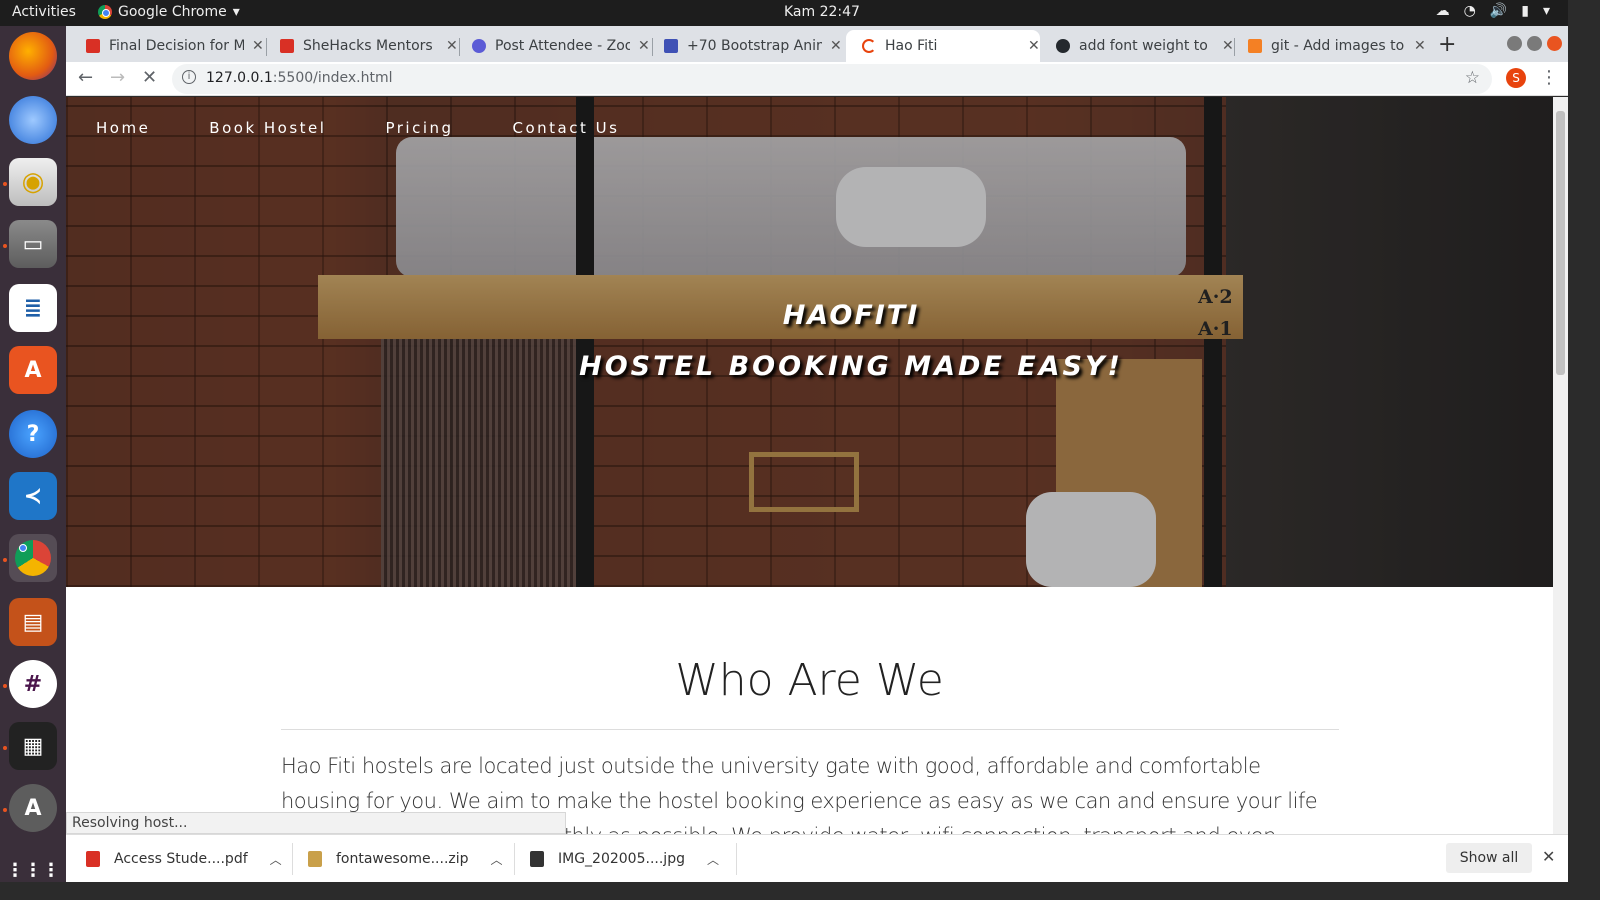  What do you see at coordinates (1255, 46) in the screenshot?
I see `stackoverflow-icon` at bounding box center [1255, 46].